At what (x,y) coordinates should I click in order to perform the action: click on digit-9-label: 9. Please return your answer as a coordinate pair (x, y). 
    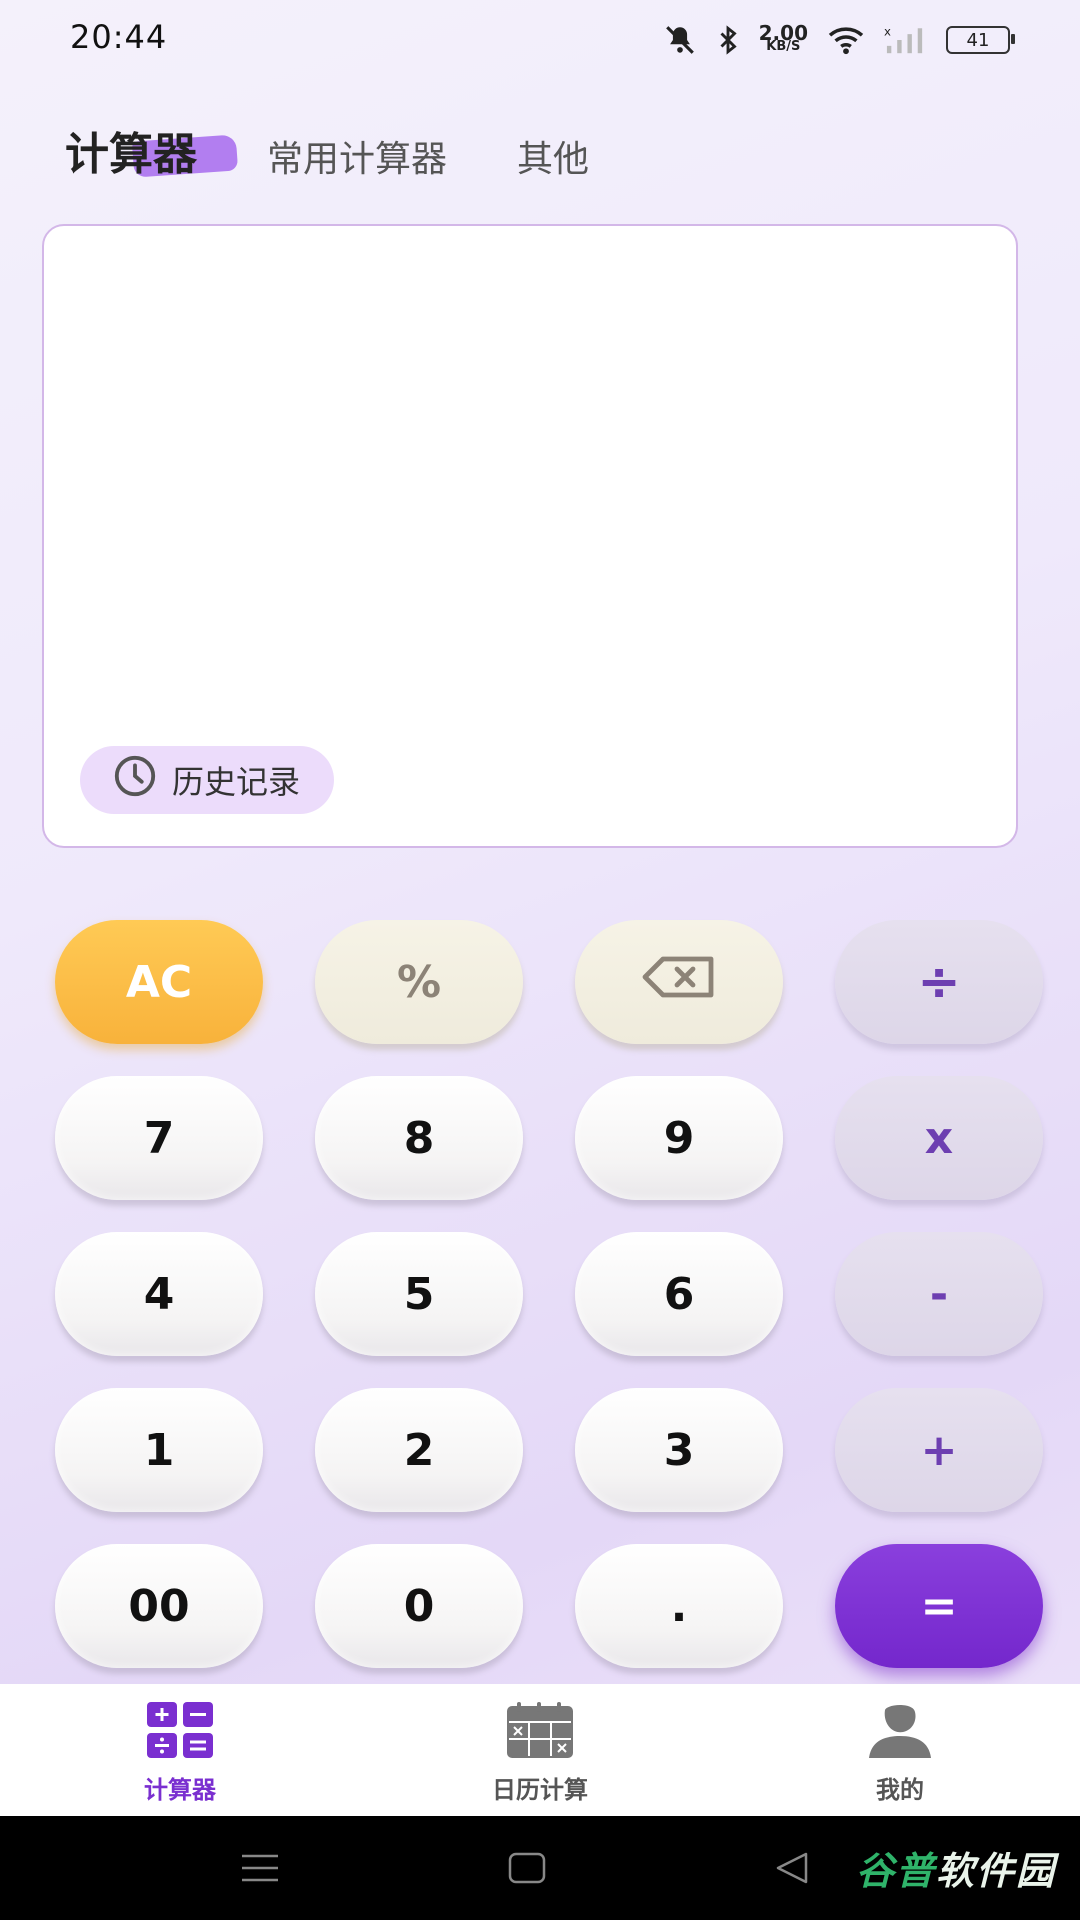
    Looking at the image, I should click on (679, 1138).